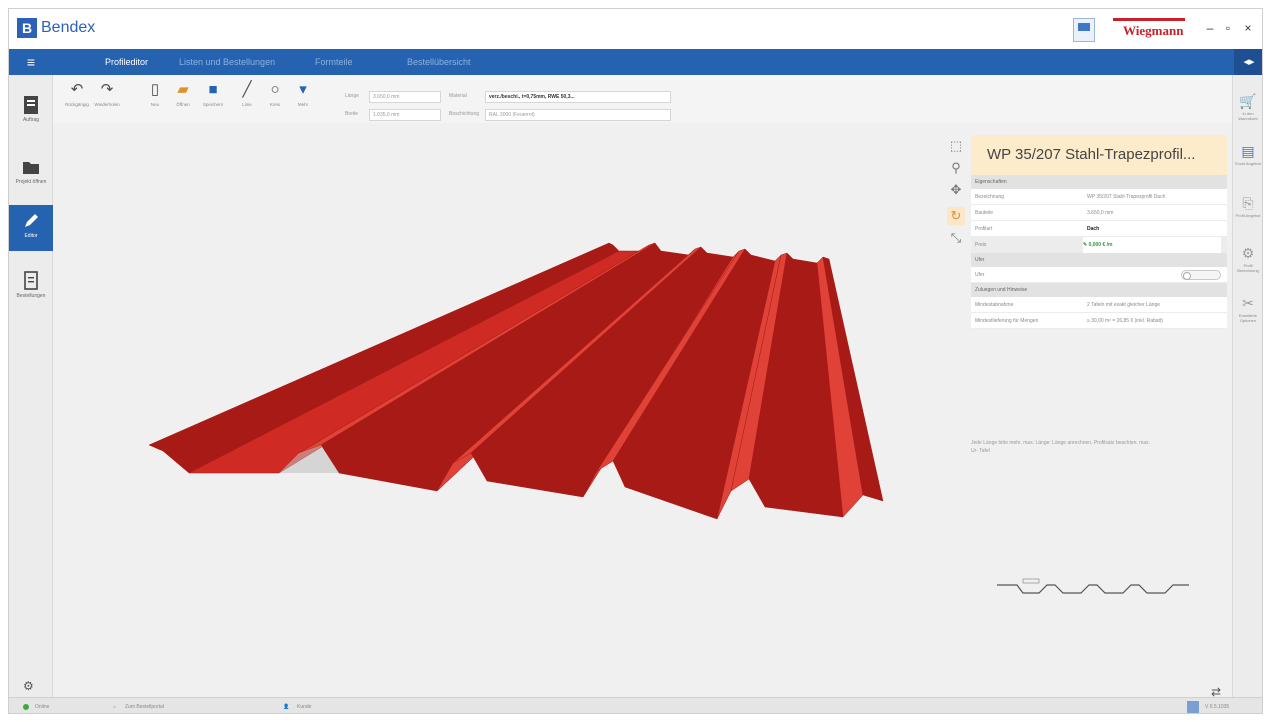 The image size is (1269, 722). I want to click on app-name: Bendex, so click(68, 27).